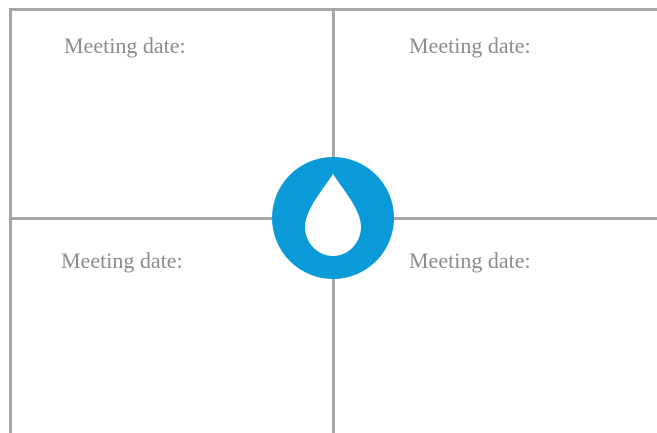  I want to click on logo, so click(333, 218).